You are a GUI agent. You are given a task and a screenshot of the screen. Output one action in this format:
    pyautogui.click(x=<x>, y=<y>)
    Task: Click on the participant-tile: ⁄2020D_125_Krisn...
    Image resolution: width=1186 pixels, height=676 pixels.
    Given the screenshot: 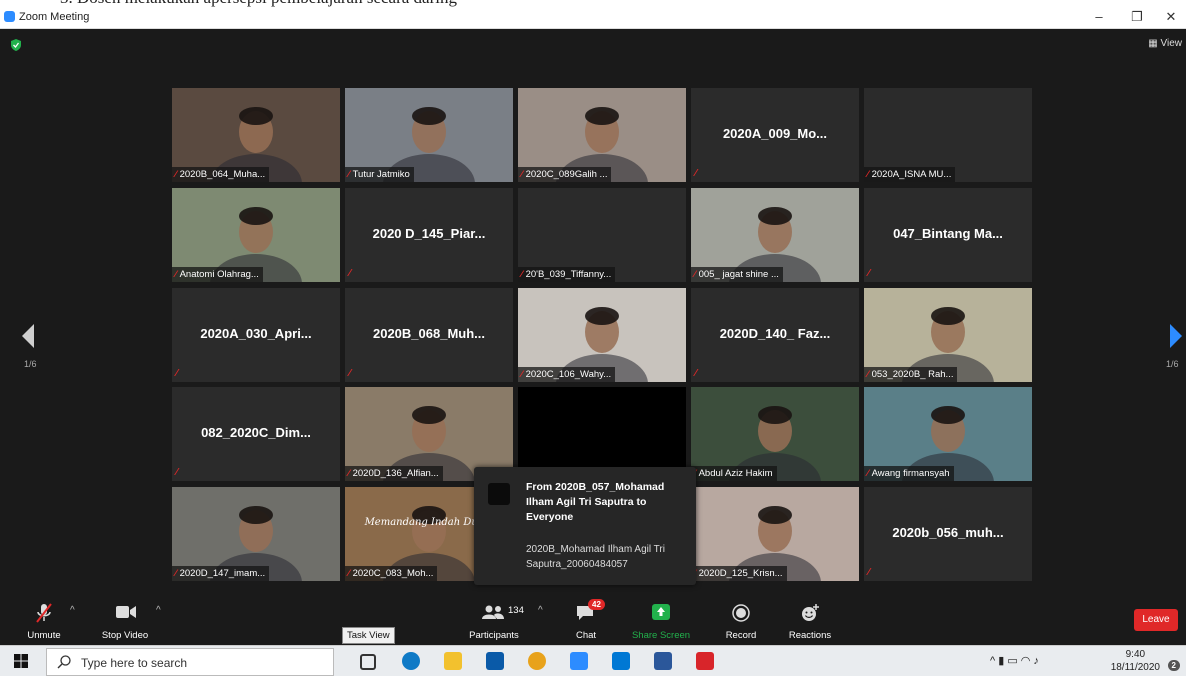 What is the action you would take?
    pyautogui.click(x=775, y=534)
    